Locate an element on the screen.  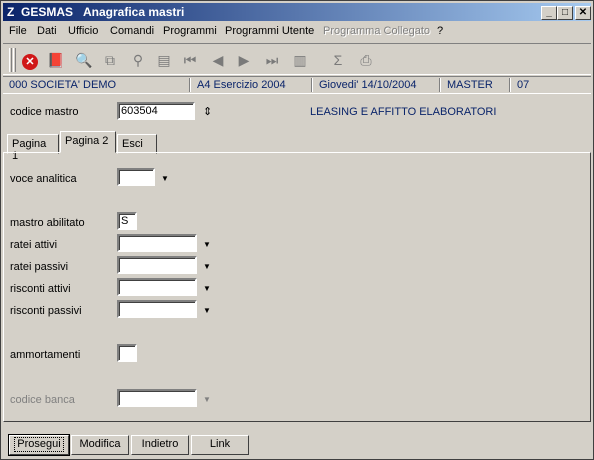
ratei-passivi-label: ratei passivi is located at coordinates (39, 267).